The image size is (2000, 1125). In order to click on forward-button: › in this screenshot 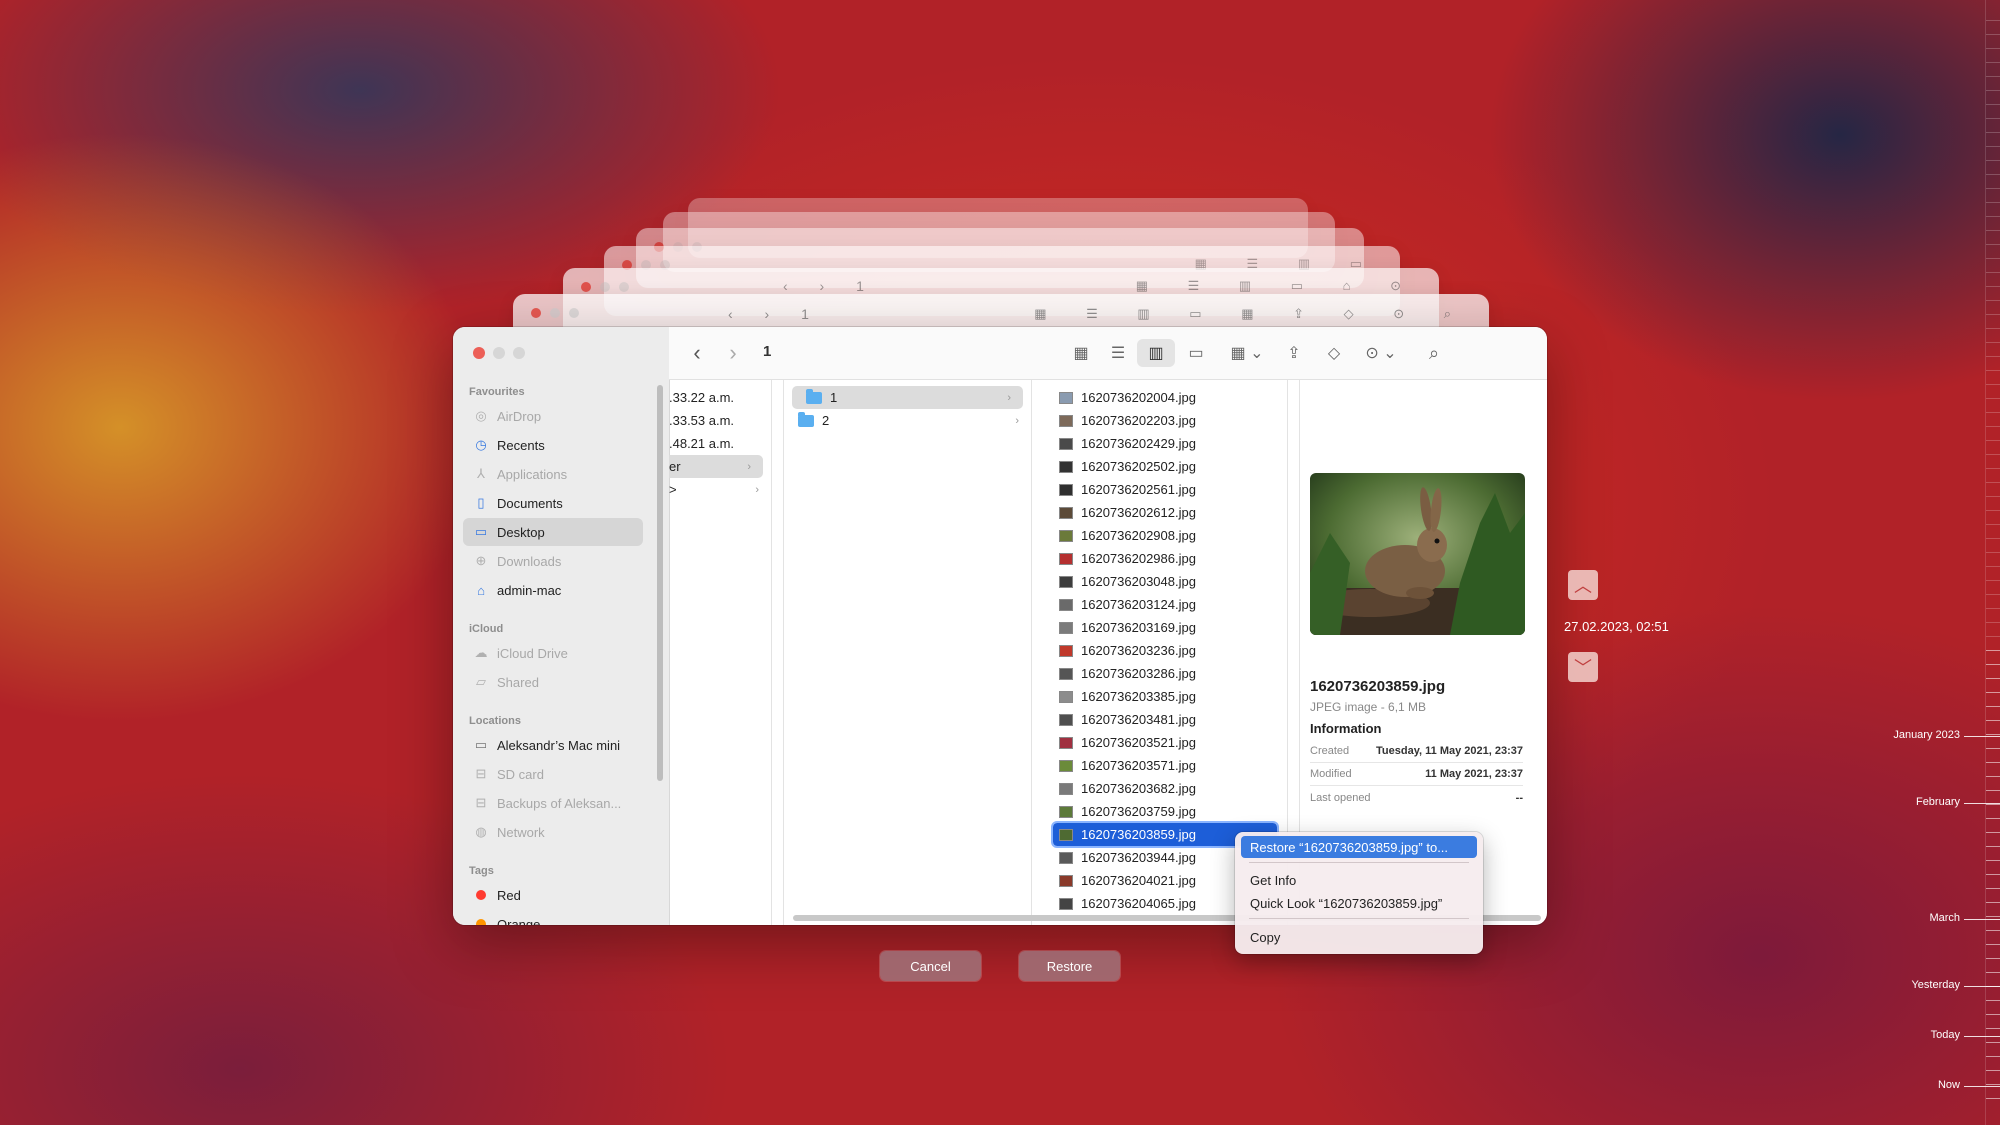, I will do `click(733, 353)`.